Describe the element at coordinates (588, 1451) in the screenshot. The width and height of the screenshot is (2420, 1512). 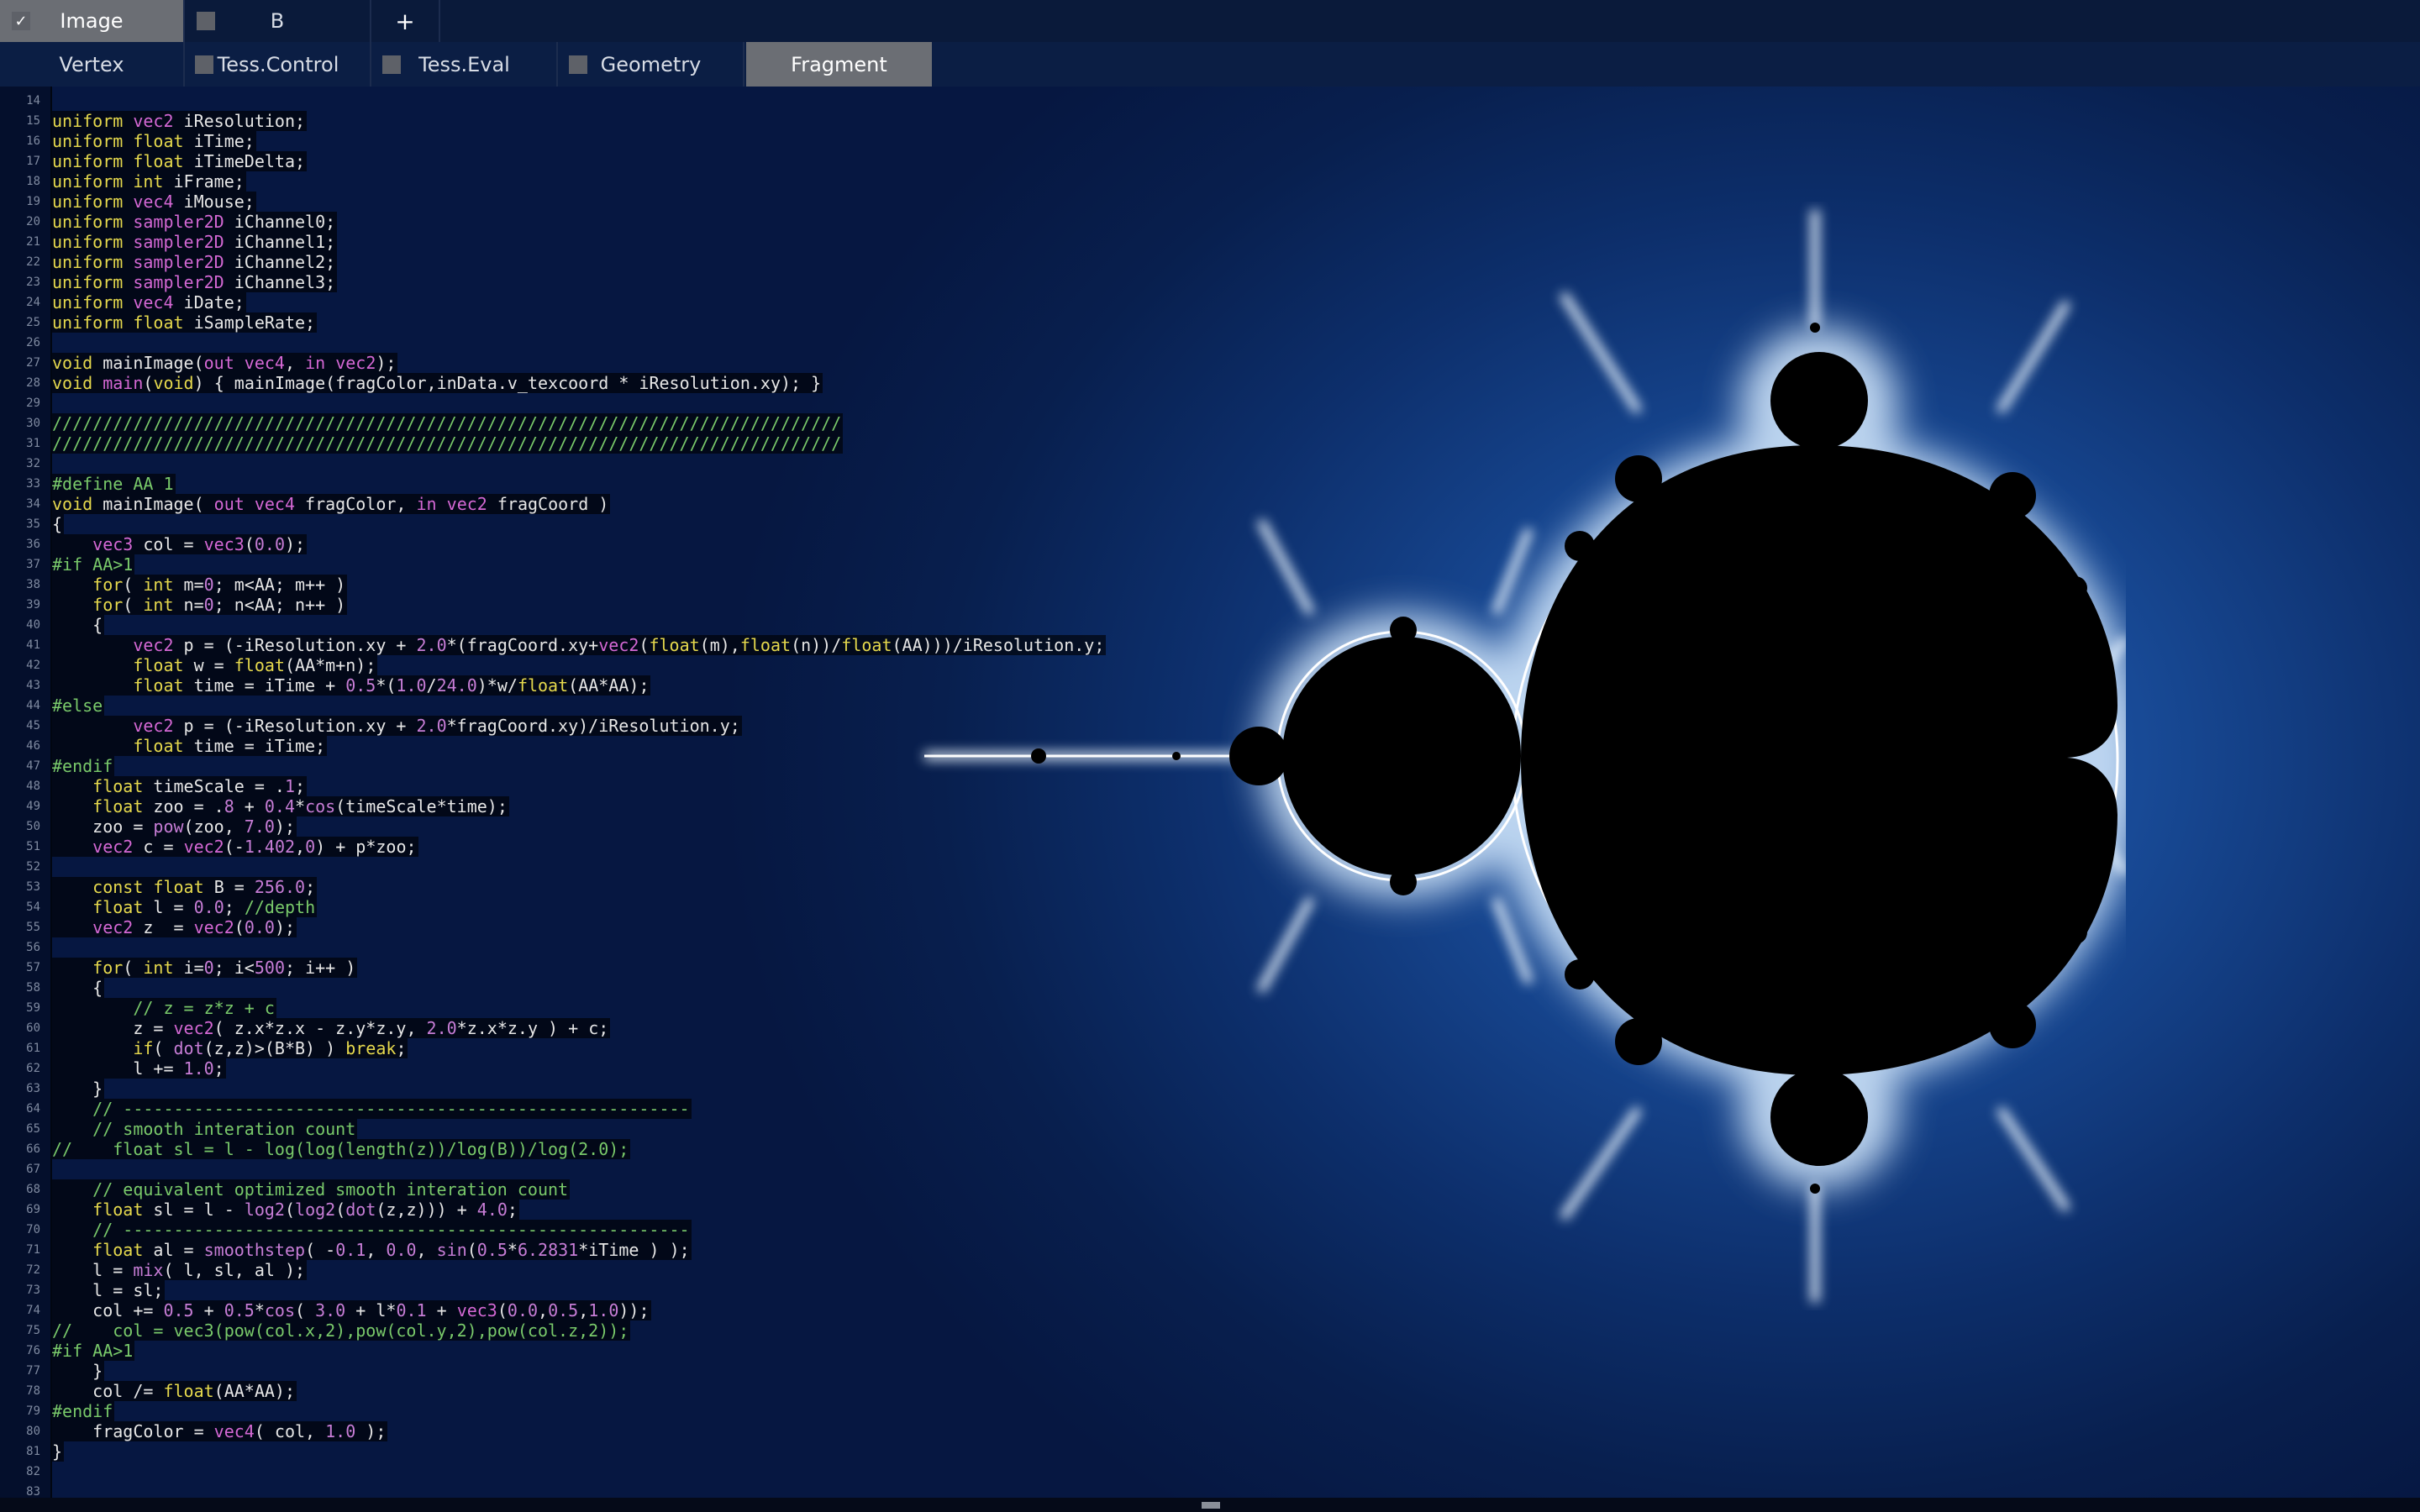
I see `code-line: 81}` at that location.